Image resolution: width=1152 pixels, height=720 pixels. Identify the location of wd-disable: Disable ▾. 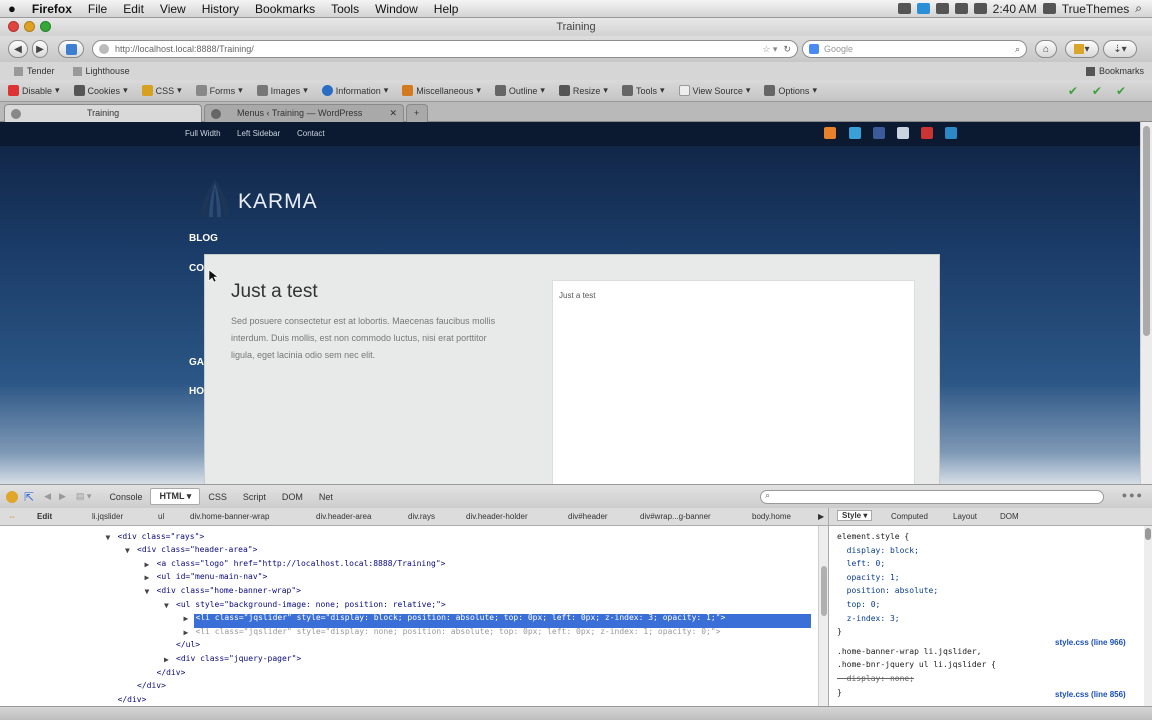
(34, 90).